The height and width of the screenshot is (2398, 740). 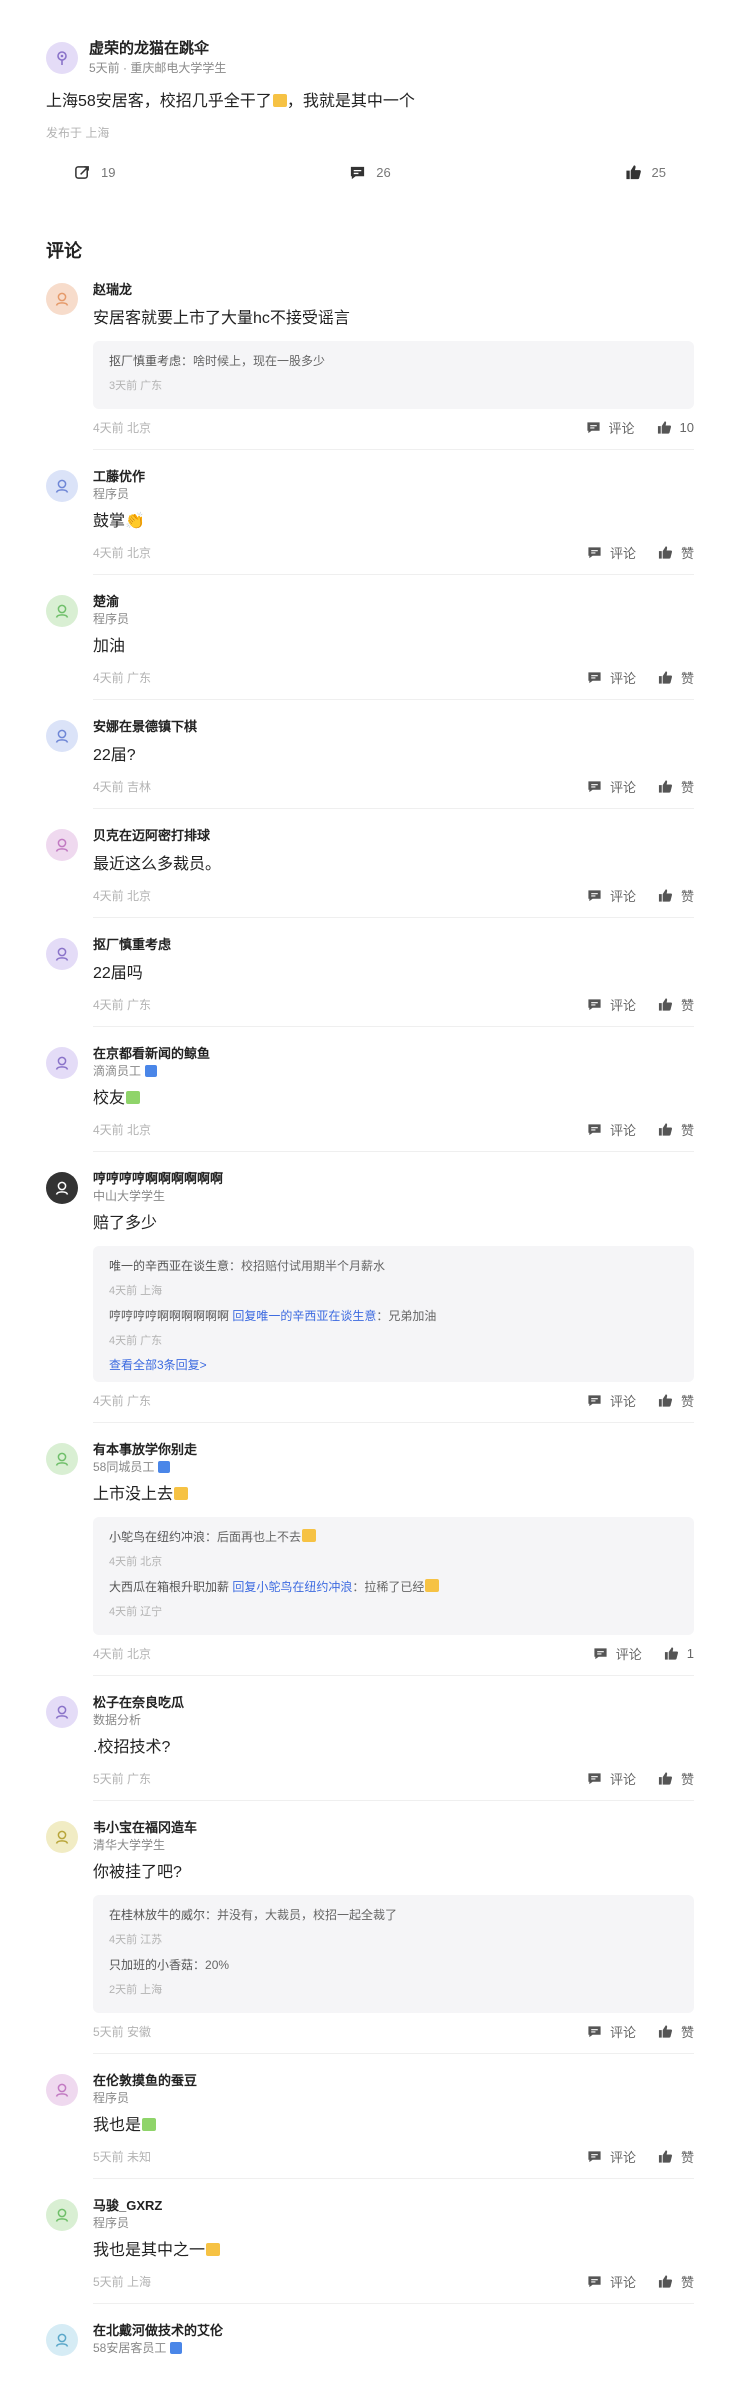 What do you see at coordinates (393, 1828) in the screenshot?
I see `commenter-name: 韦小宝在福冈造车` at bounding box center [393, 1828].